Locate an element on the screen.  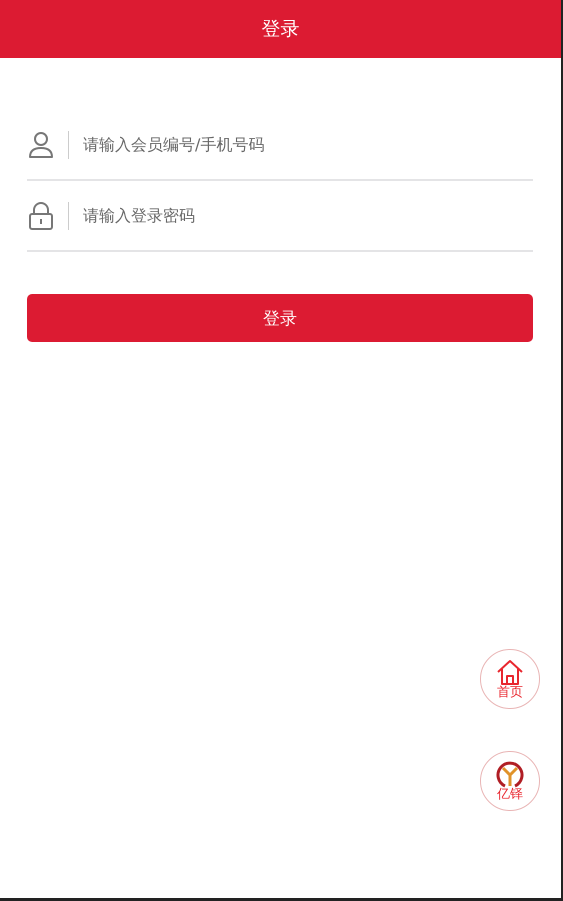
password-field: 请输入登录密码 is located at coordinates (308, 215).